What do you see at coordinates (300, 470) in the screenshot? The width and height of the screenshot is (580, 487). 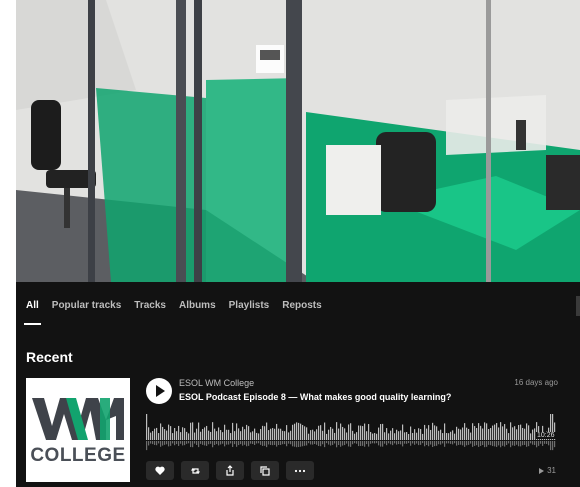 I see `more-button` at bounding box center [300, 470].